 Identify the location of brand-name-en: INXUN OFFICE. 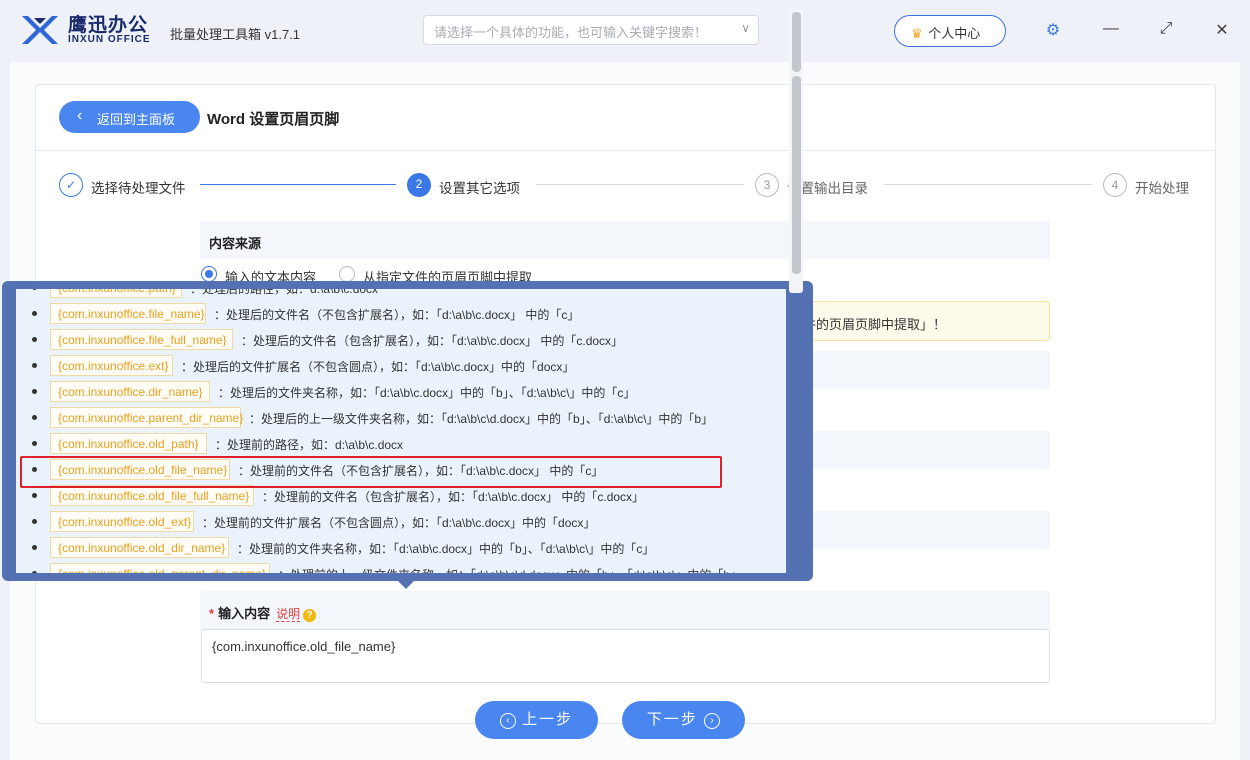
(109, 39).